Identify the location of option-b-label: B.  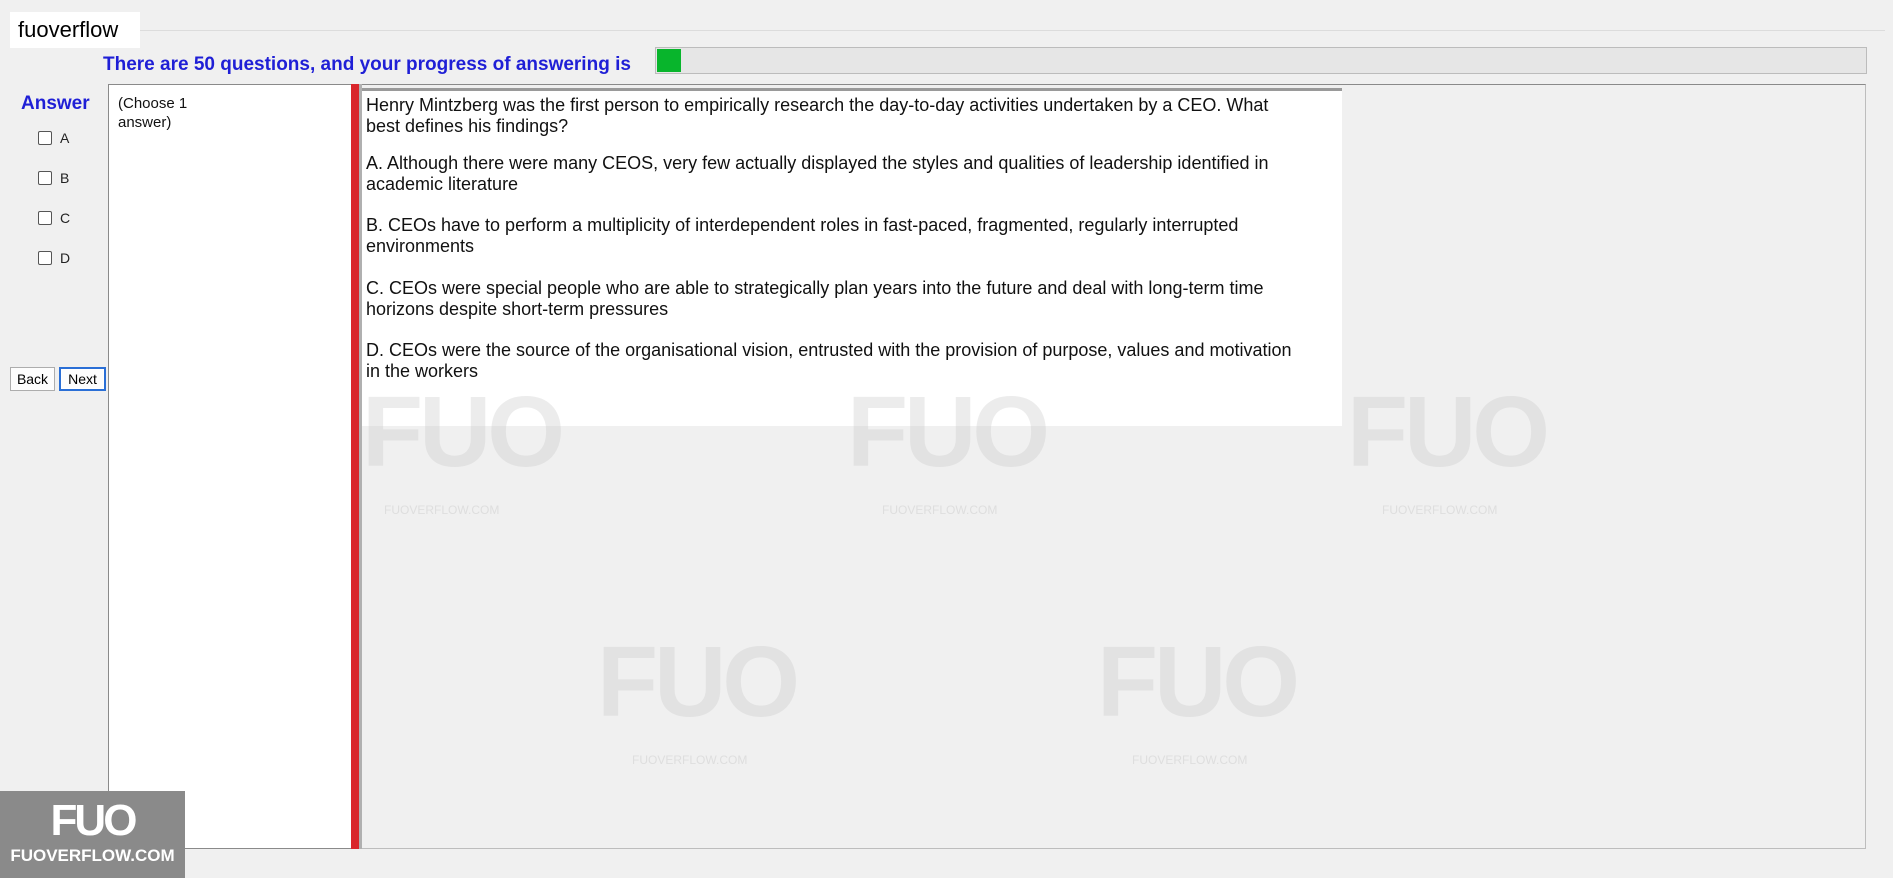
(65, 178).